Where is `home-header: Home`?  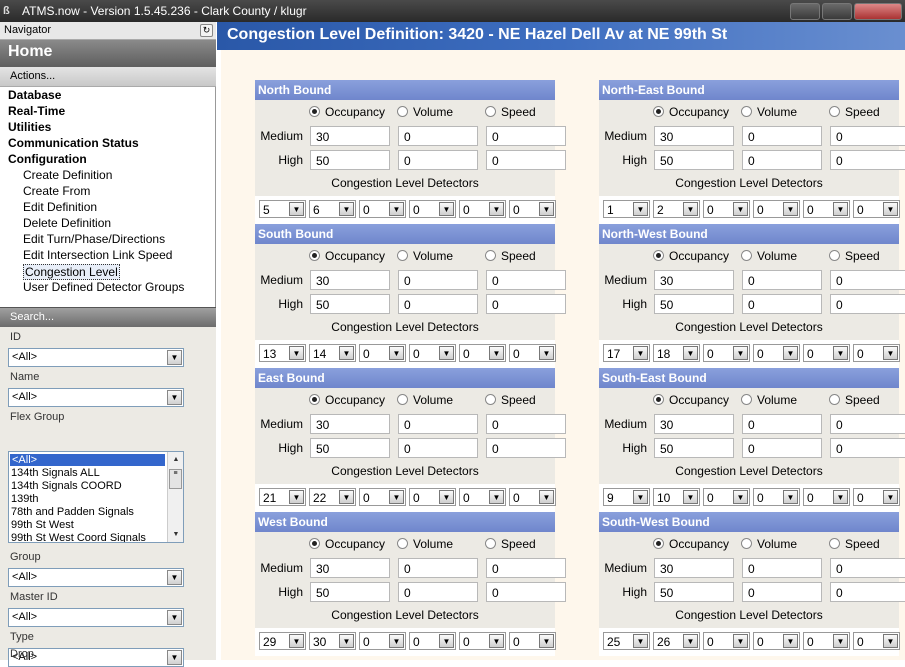
home-header: Home is located at coordinates (108, 53).